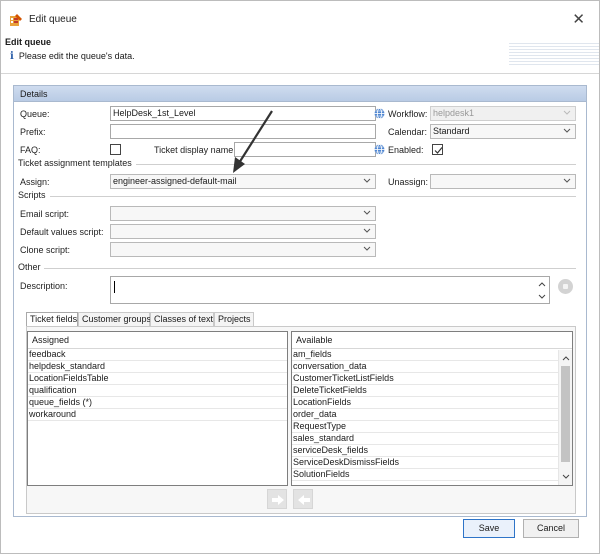 The width and height of the screenshot is (600, 555). I want to click on text-cursor, so click(114, 287).